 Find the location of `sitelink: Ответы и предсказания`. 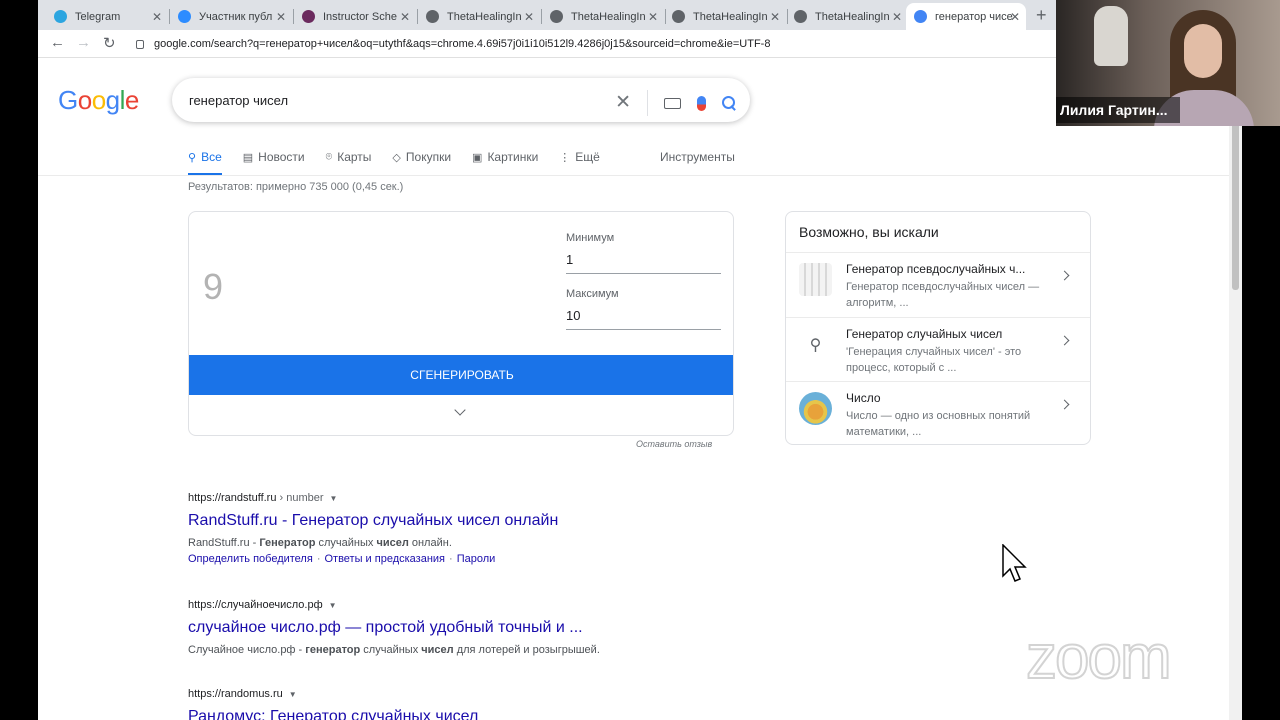

sitelink: Ответы и предсказания is located at coordinates (384, 559).